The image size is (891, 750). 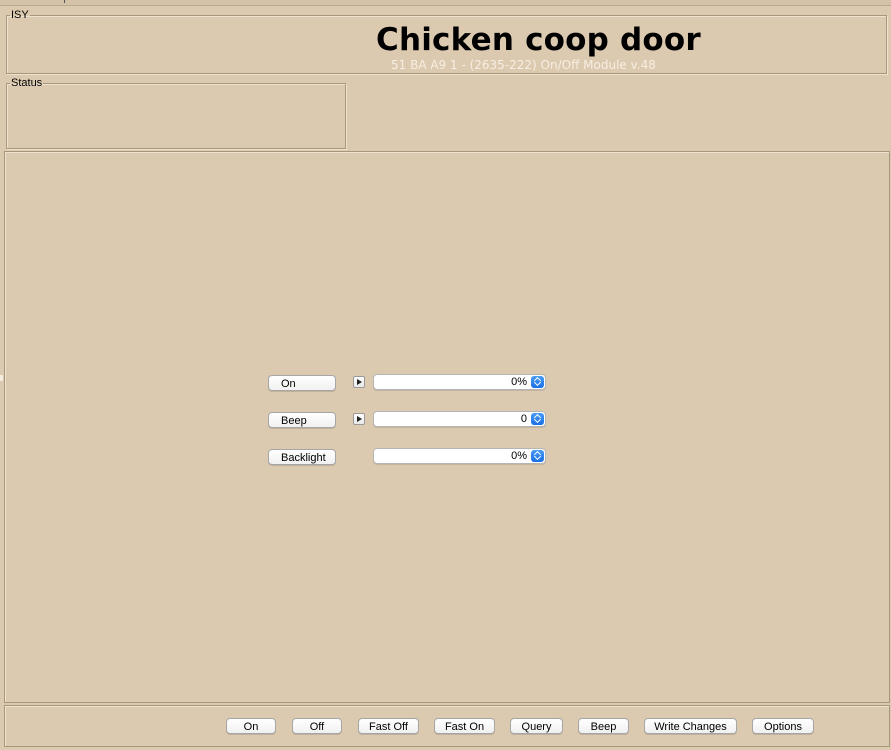 I want to click on on-button: On, so click(x=251, y=726).